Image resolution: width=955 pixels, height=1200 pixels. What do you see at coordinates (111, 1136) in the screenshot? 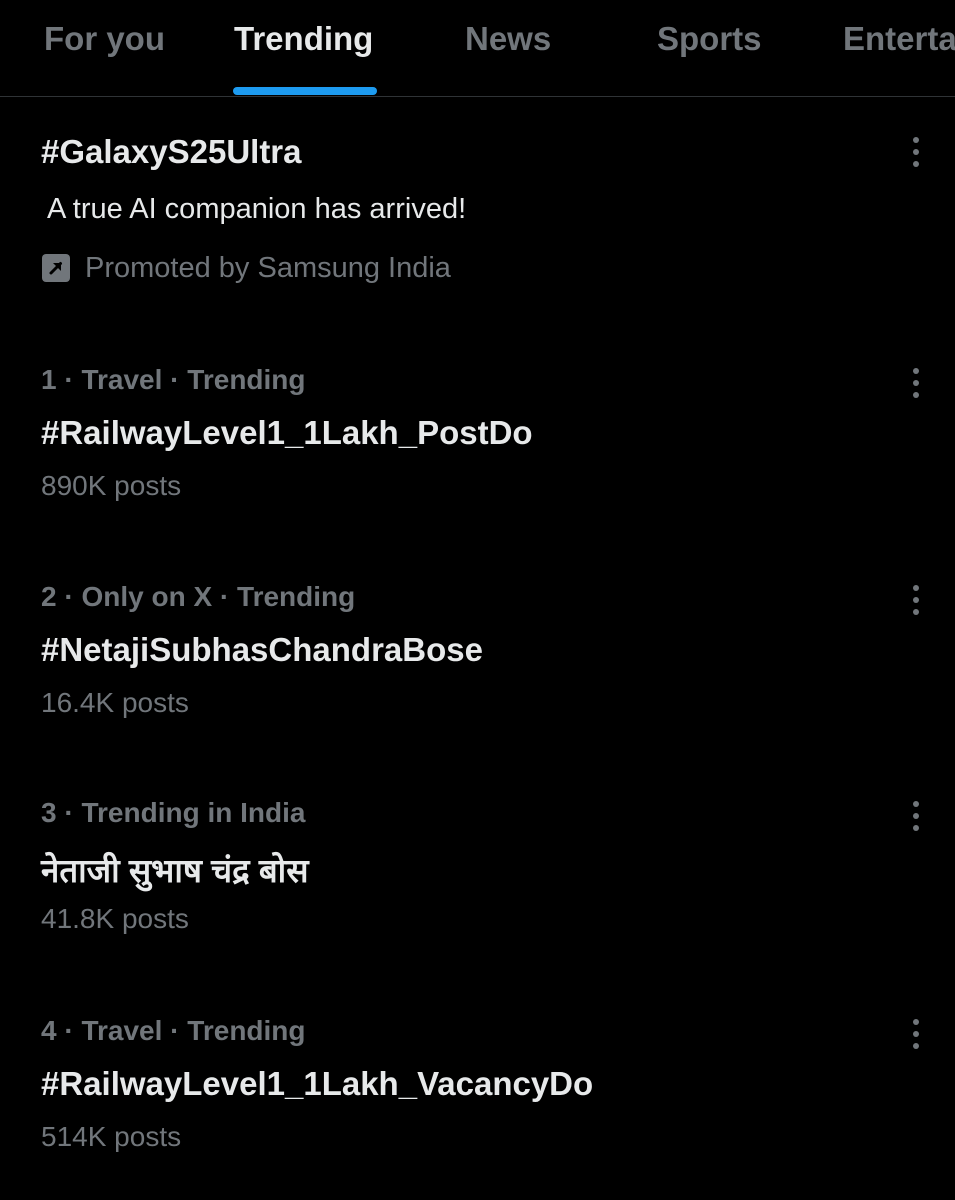
I see `trend-post-count: 514K posts` at bounding box center [111, 1136].